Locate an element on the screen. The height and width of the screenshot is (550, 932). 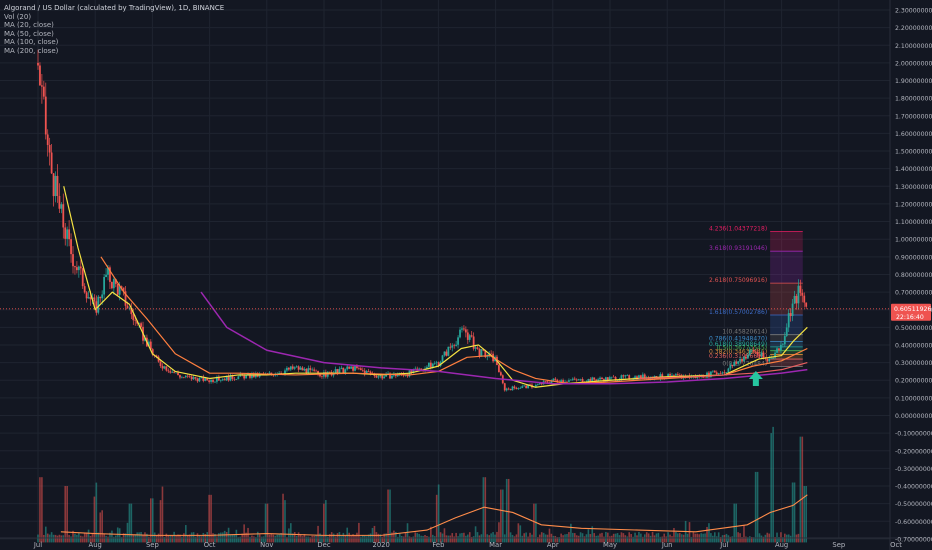
legend-ma100: MA (100, close) is located at coordinates (114, 42).